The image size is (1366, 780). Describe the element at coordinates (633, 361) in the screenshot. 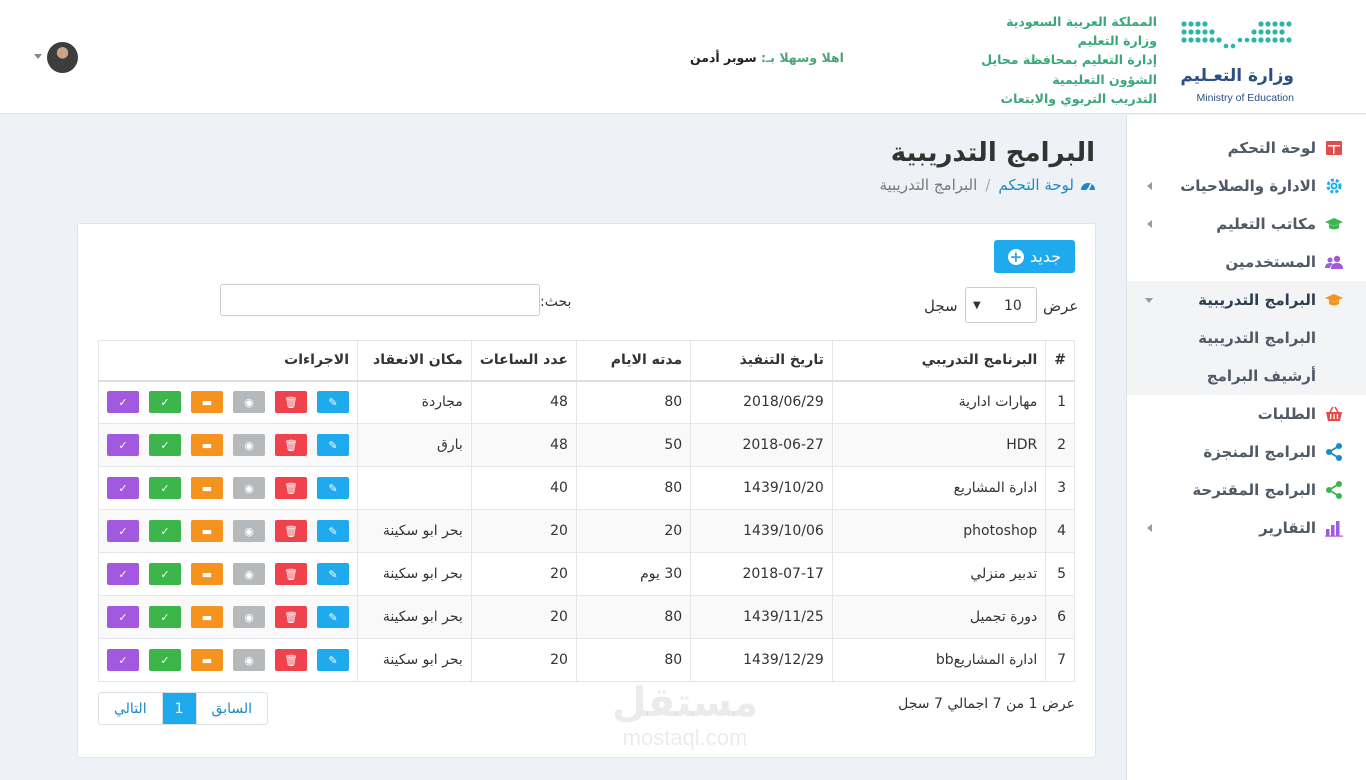

I see `column-header-days: مدته الايام` at that location.